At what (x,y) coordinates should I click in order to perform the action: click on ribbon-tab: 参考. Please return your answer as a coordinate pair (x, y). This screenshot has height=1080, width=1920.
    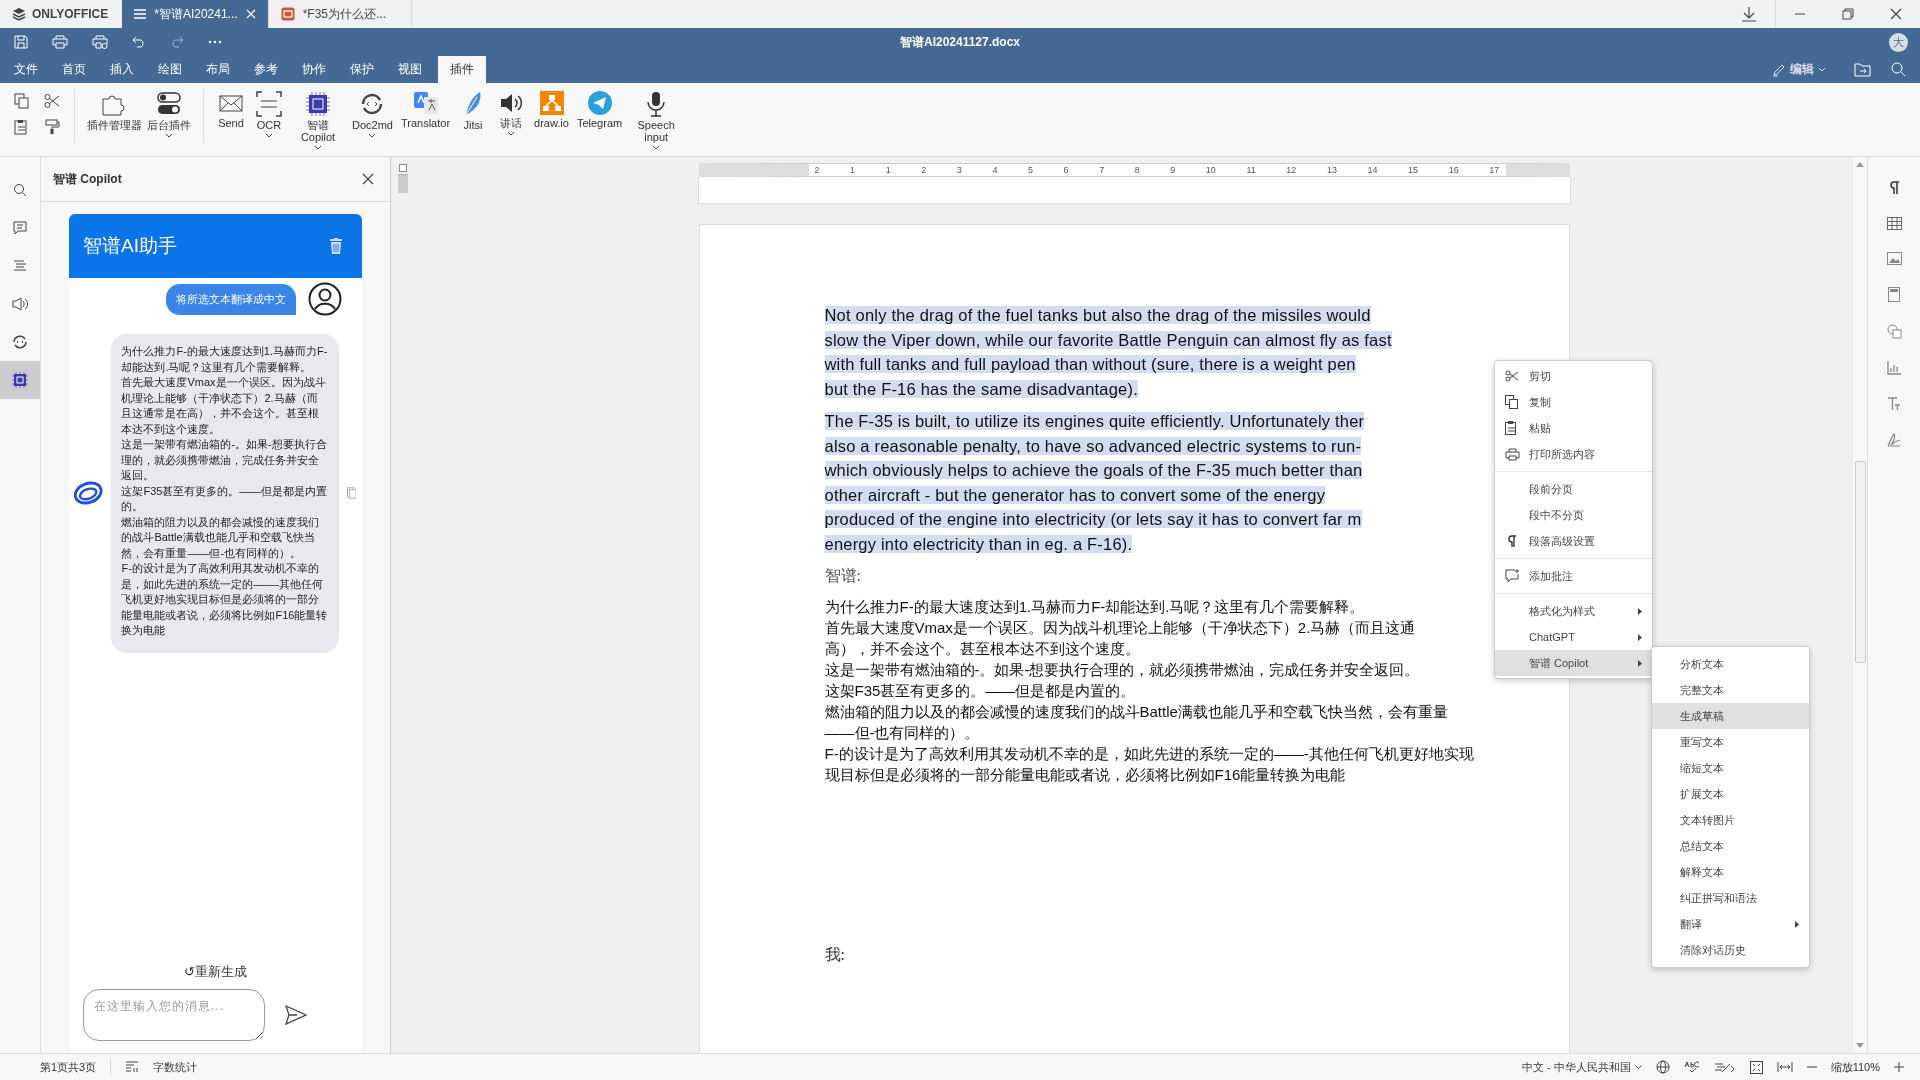
    Looking at the image, I should click on (266, 69).